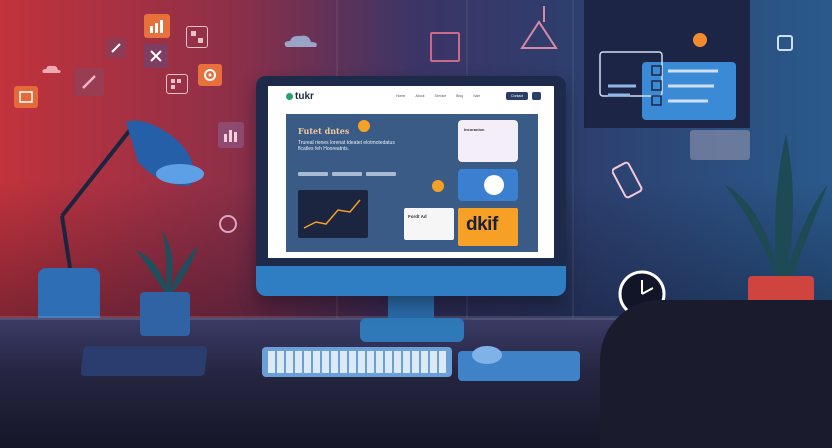 The width and height of the screenshot is (832, 448). What do you see at coordinates (476, 96) in the screenshot?
I see `nav-link: Sale` at bounding box center [476, 96].